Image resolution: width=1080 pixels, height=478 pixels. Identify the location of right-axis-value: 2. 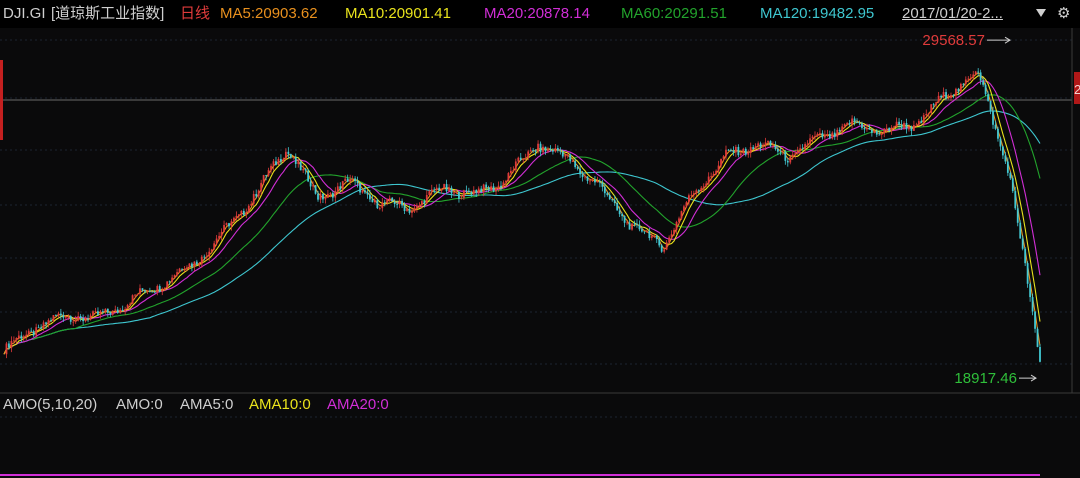
(1077, 89).